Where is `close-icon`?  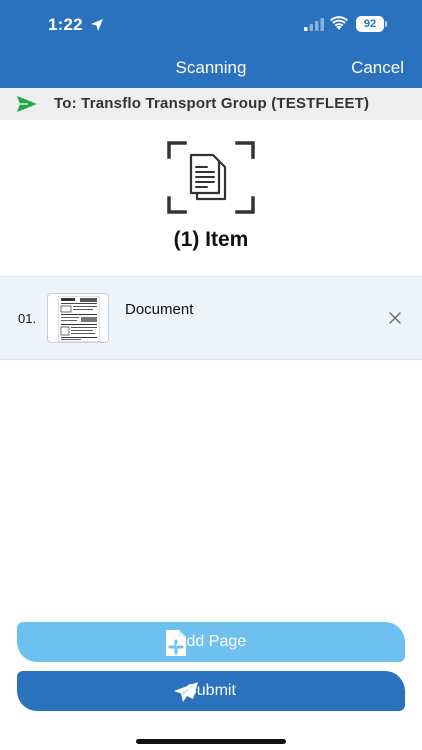
close-icon is located at coordinates (395, 318).